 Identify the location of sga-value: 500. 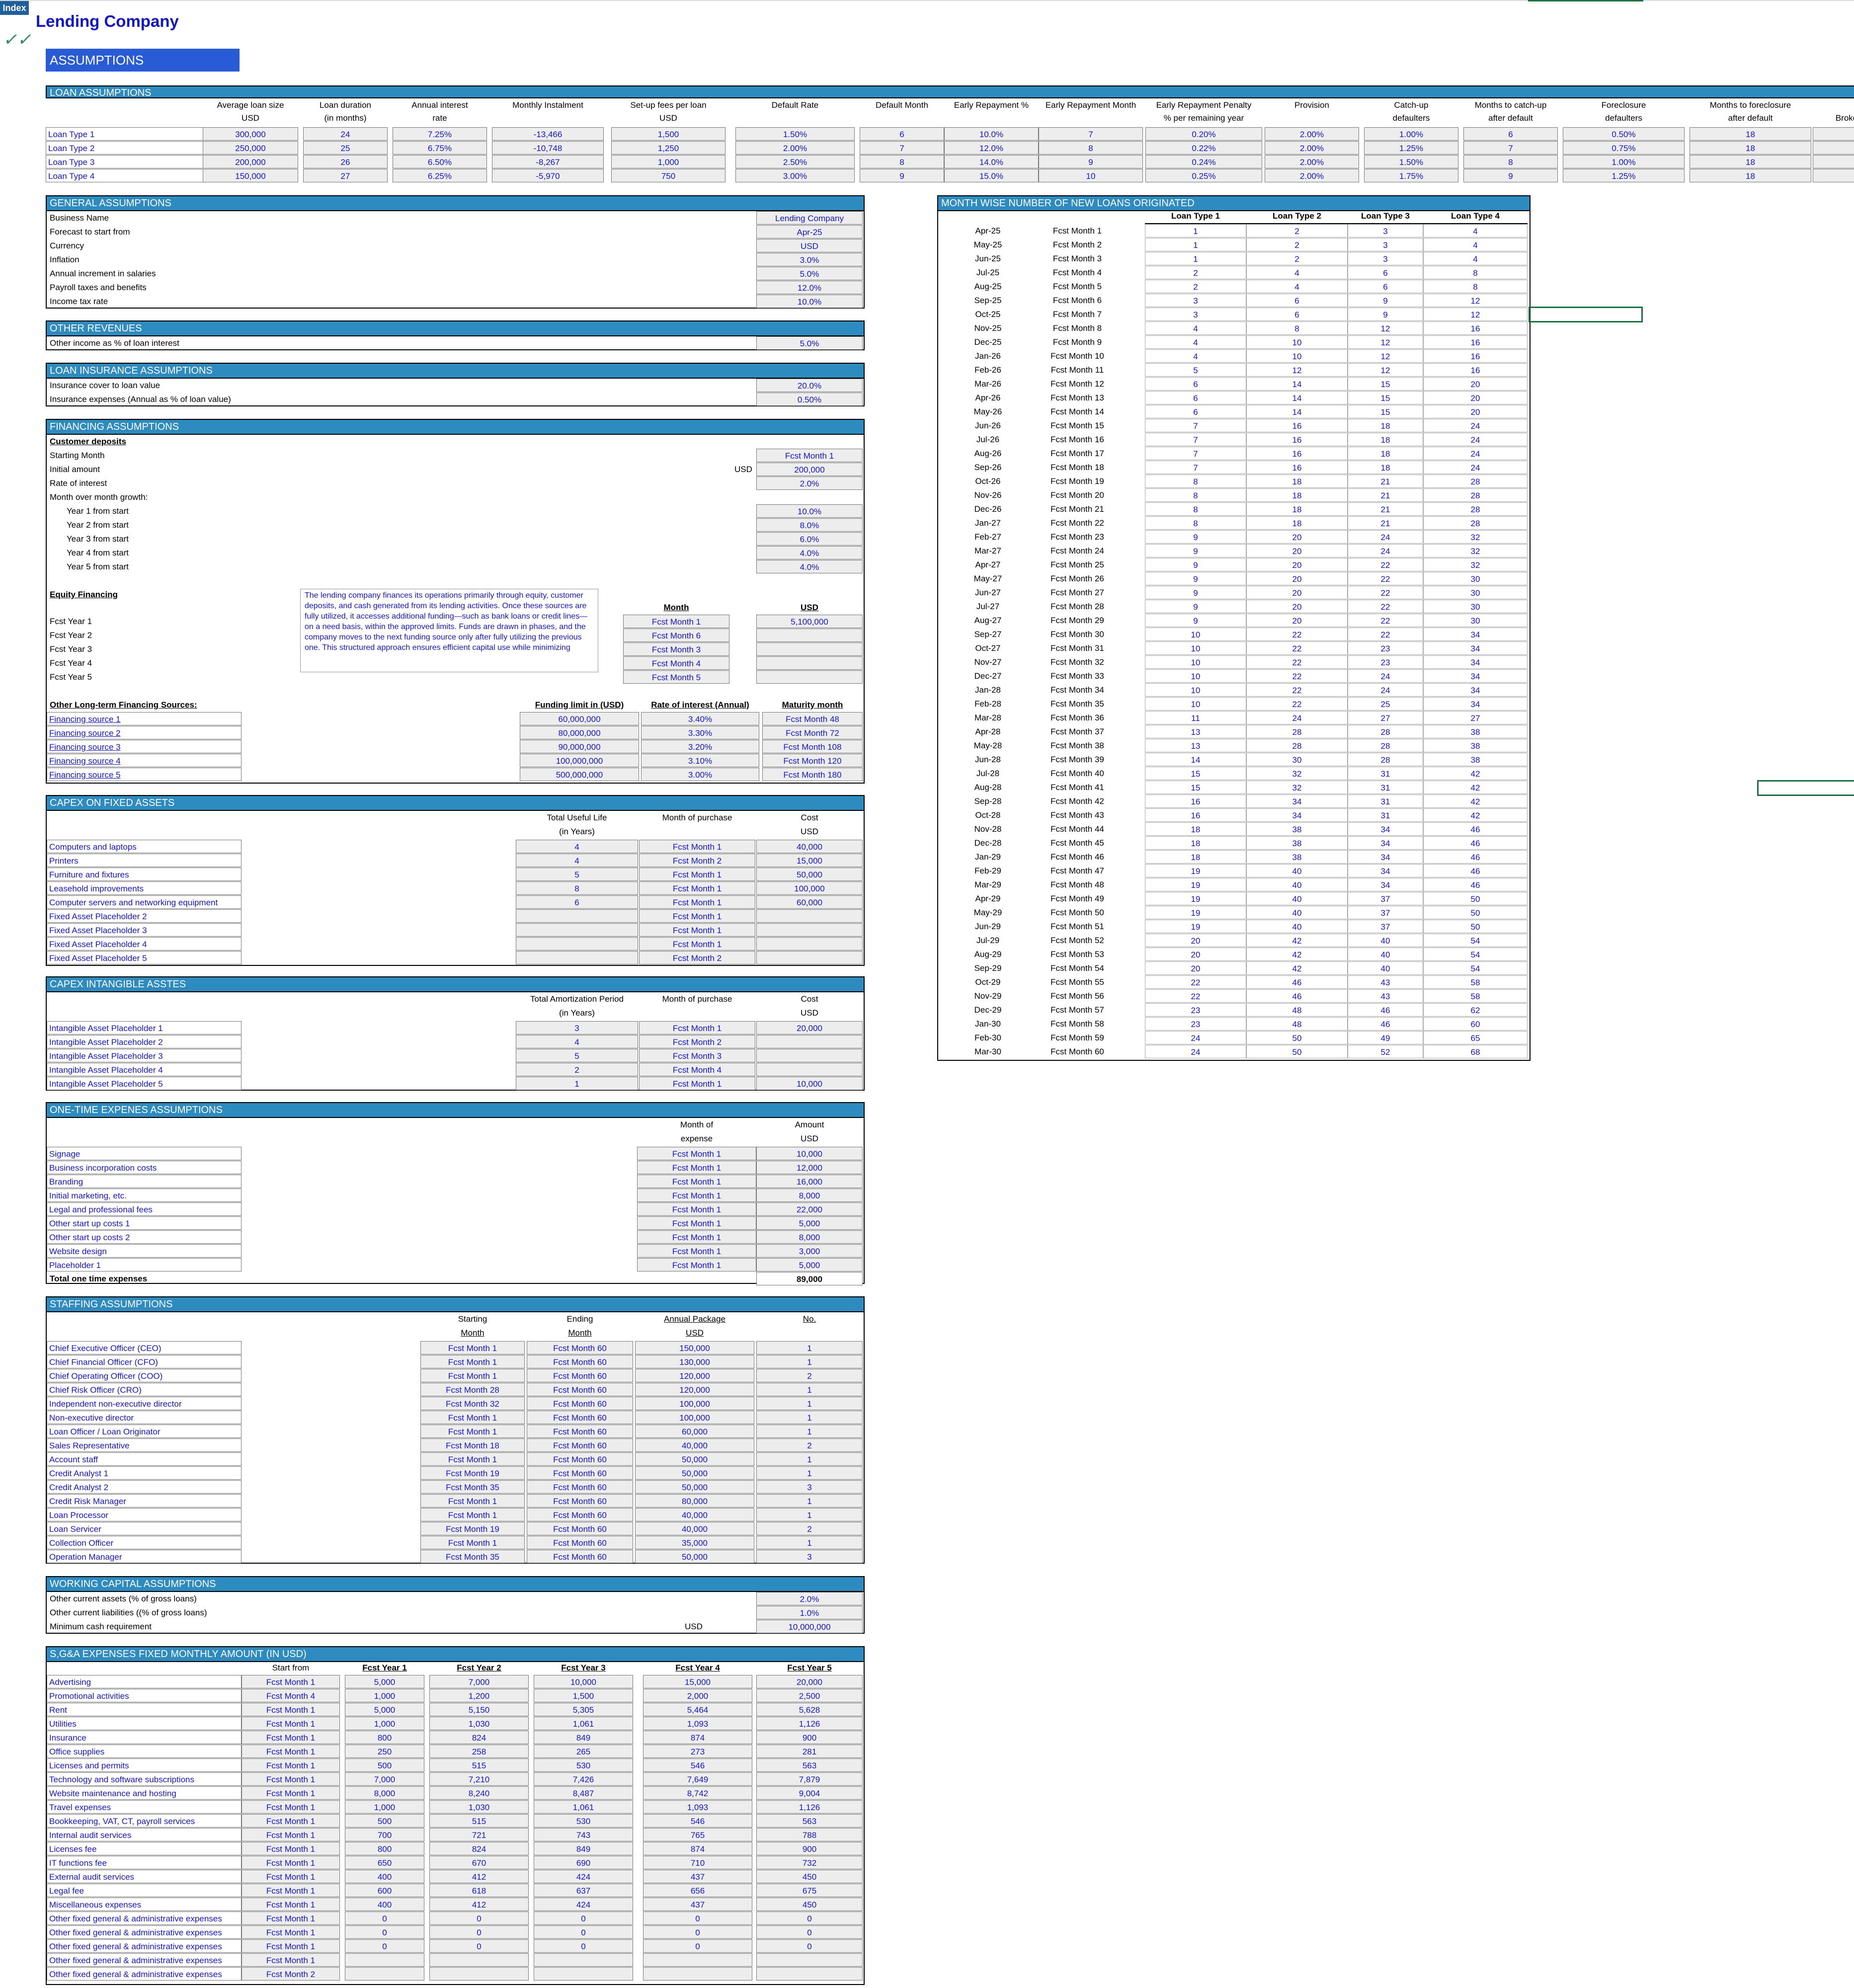
(384, 1821).